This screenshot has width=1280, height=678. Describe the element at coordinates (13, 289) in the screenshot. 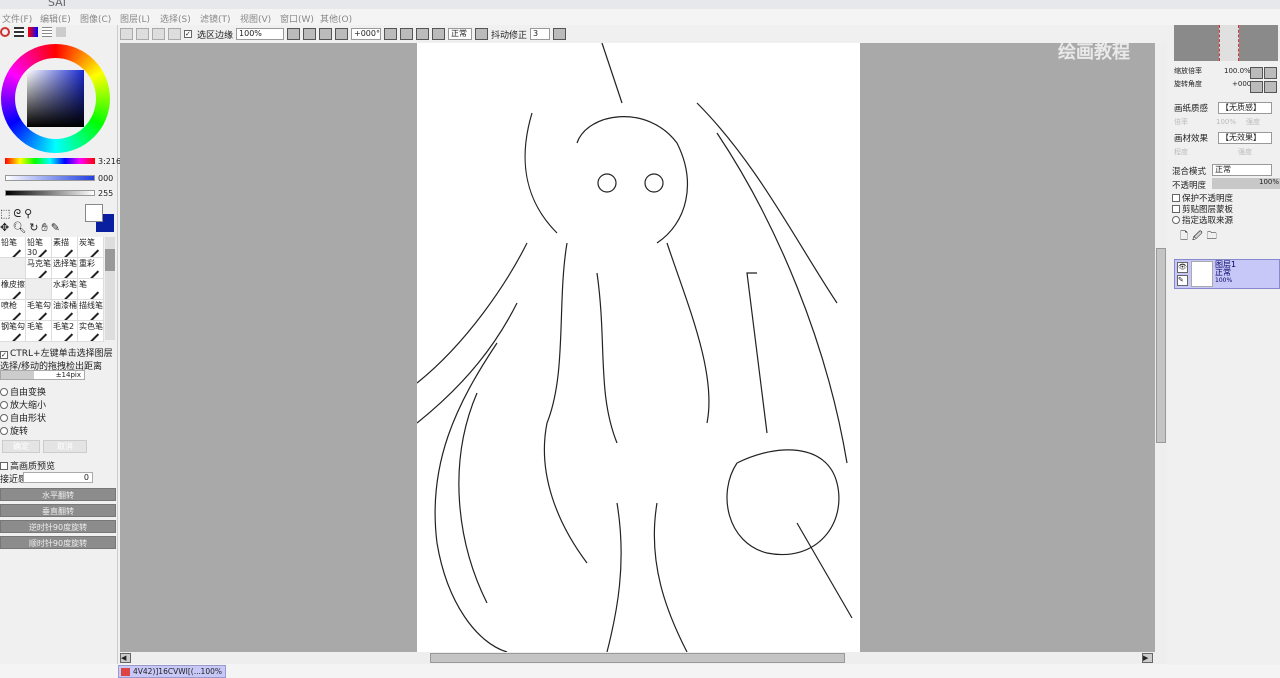

I see `brush-slot: 橡皮擦` at that location.